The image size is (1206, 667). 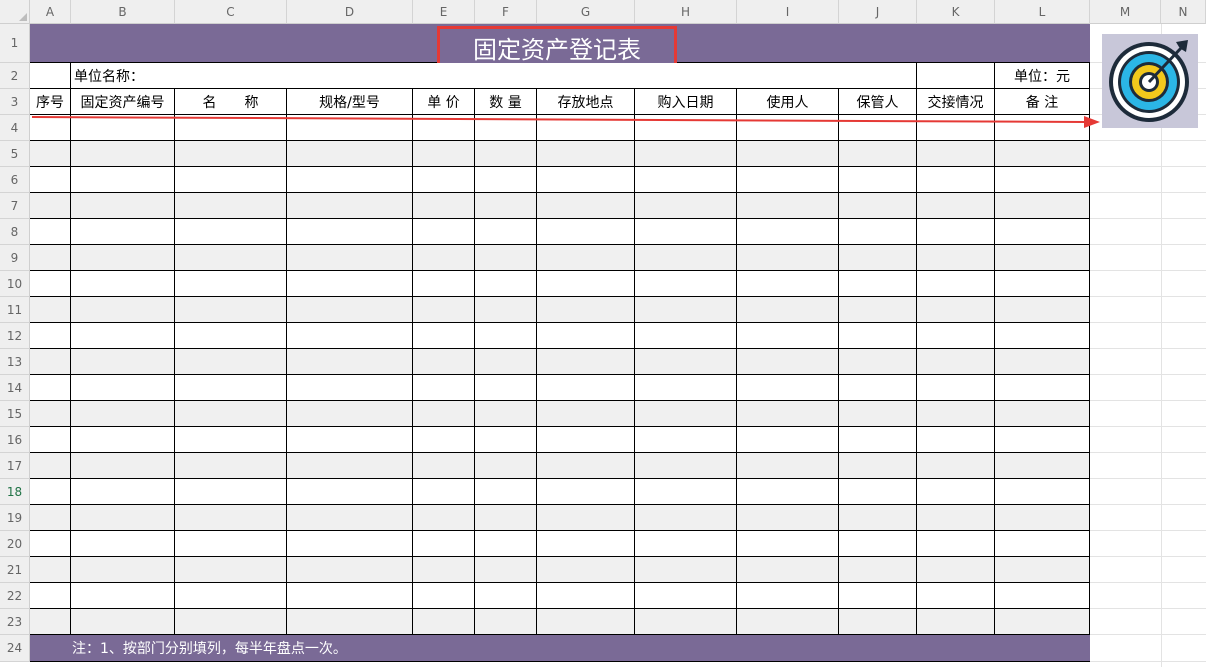 What do you see at coordinates (15, 570) in the screenshot?
I see `row-header: 21` at bounding box center [15, 570].